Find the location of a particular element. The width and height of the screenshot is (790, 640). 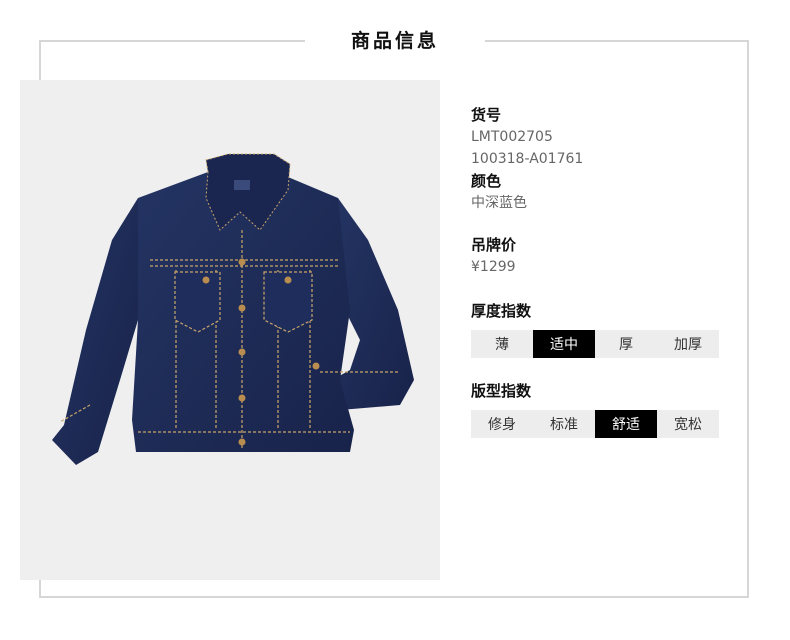

price-label: 吊牌价 is located at coordinates (494, 245).